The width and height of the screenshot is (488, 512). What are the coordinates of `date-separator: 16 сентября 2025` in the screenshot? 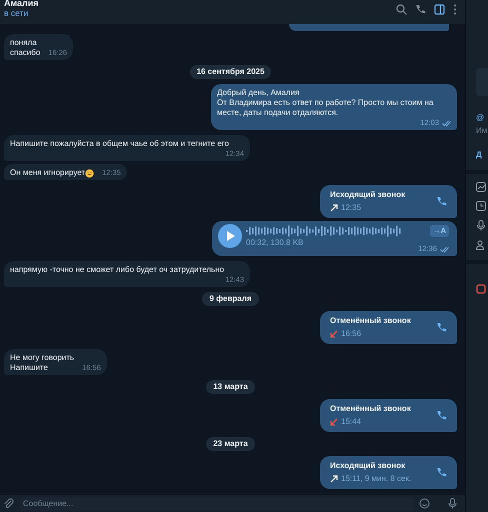 It's located at (231, 72).